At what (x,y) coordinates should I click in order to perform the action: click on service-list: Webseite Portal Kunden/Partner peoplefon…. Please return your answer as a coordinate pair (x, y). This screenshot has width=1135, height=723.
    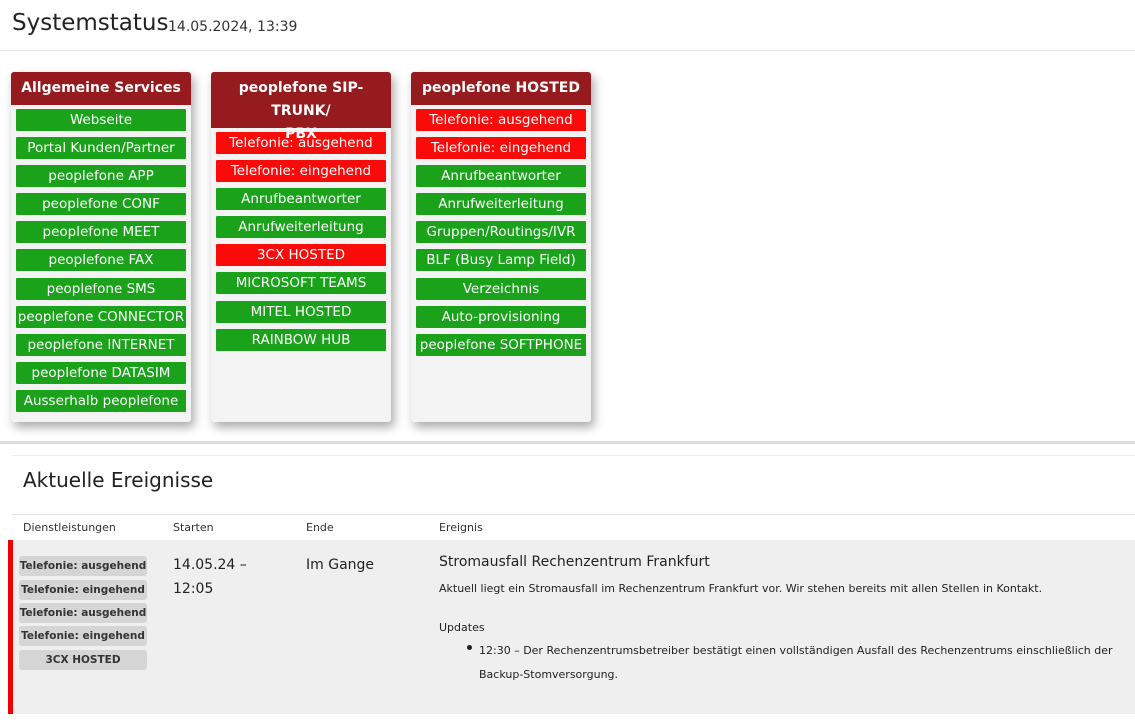
    Looking at the image, I should click on (101, 258).